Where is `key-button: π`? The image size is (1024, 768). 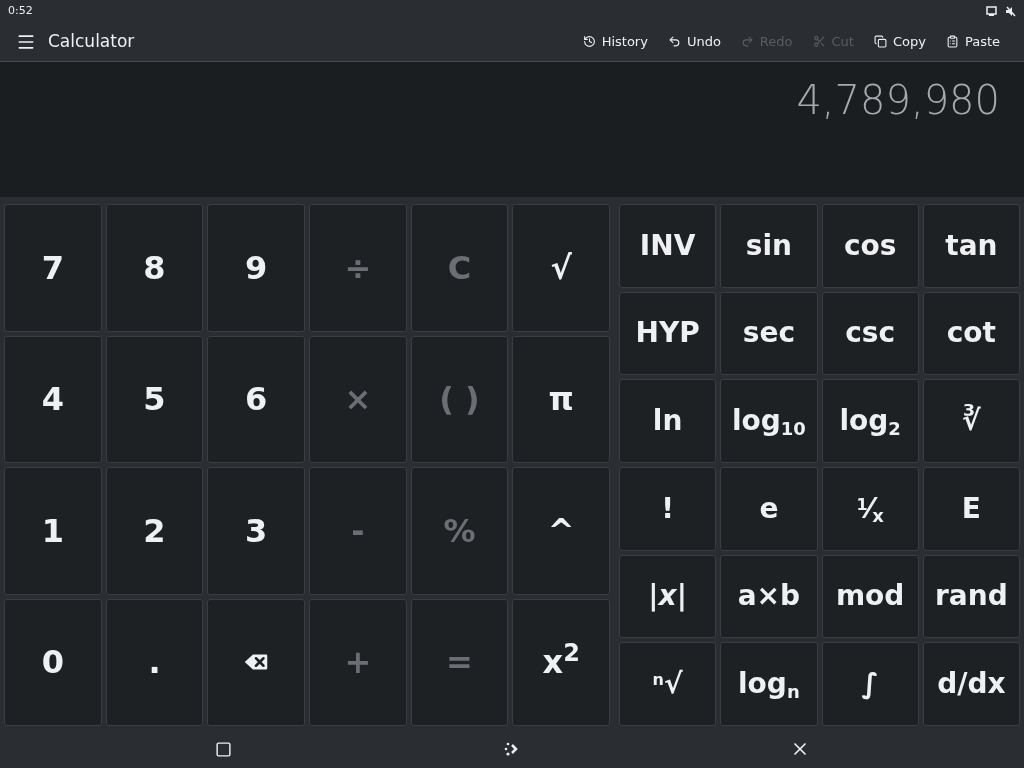 key-button: π is located at coordinates (561, 399).